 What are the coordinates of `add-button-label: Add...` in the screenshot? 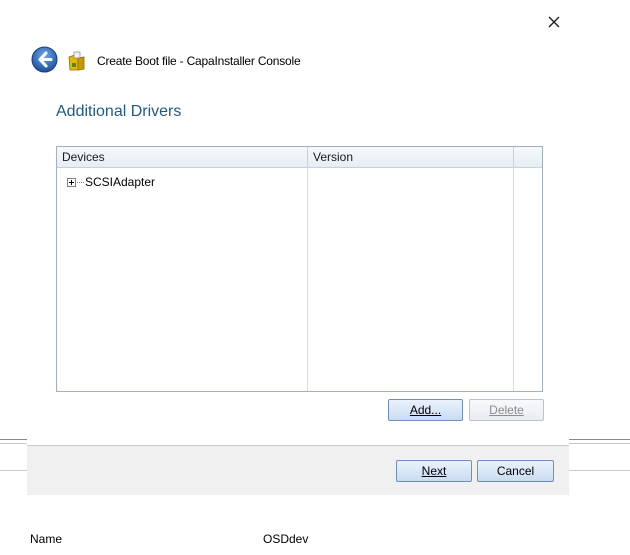 It's located at (425, 410).